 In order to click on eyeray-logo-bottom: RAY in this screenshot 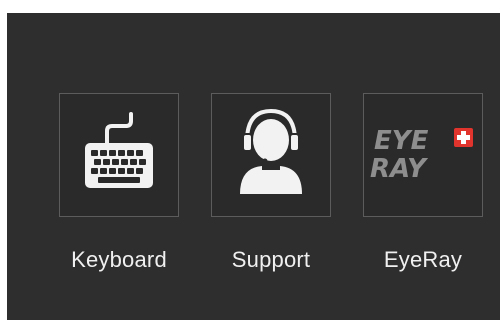, I will do `click(399, 169)`.